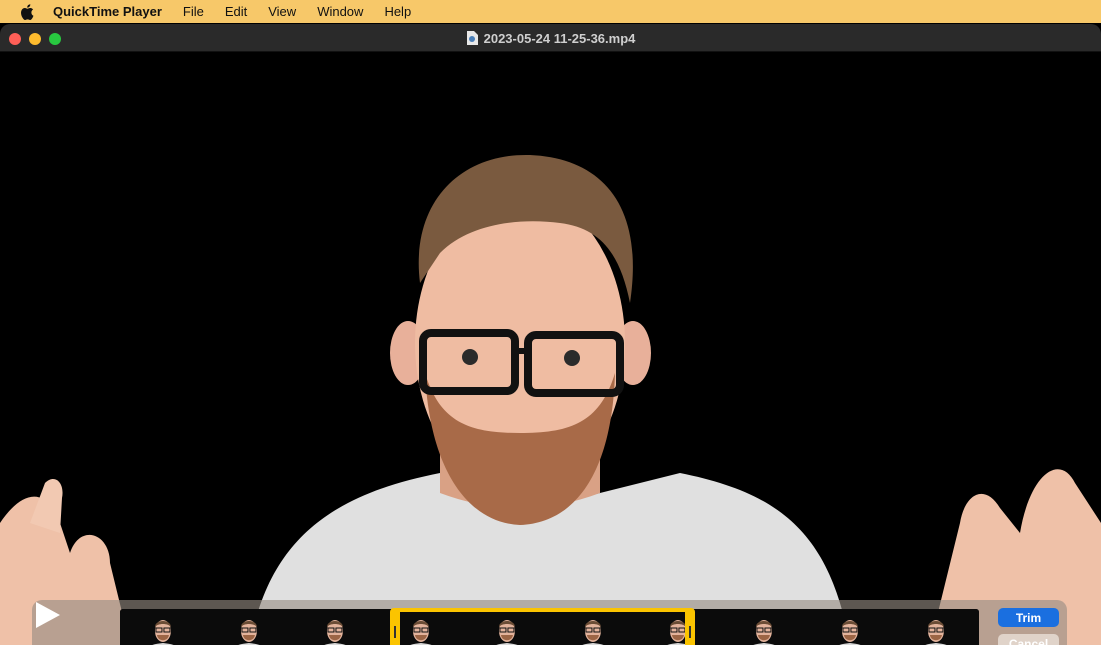 This screenshot has width=1101, height=645. What do you see at coordinates (1028, 639) in the screenshot?
I see `cancel-button: Cancel` at bounding box center [1028, 639].